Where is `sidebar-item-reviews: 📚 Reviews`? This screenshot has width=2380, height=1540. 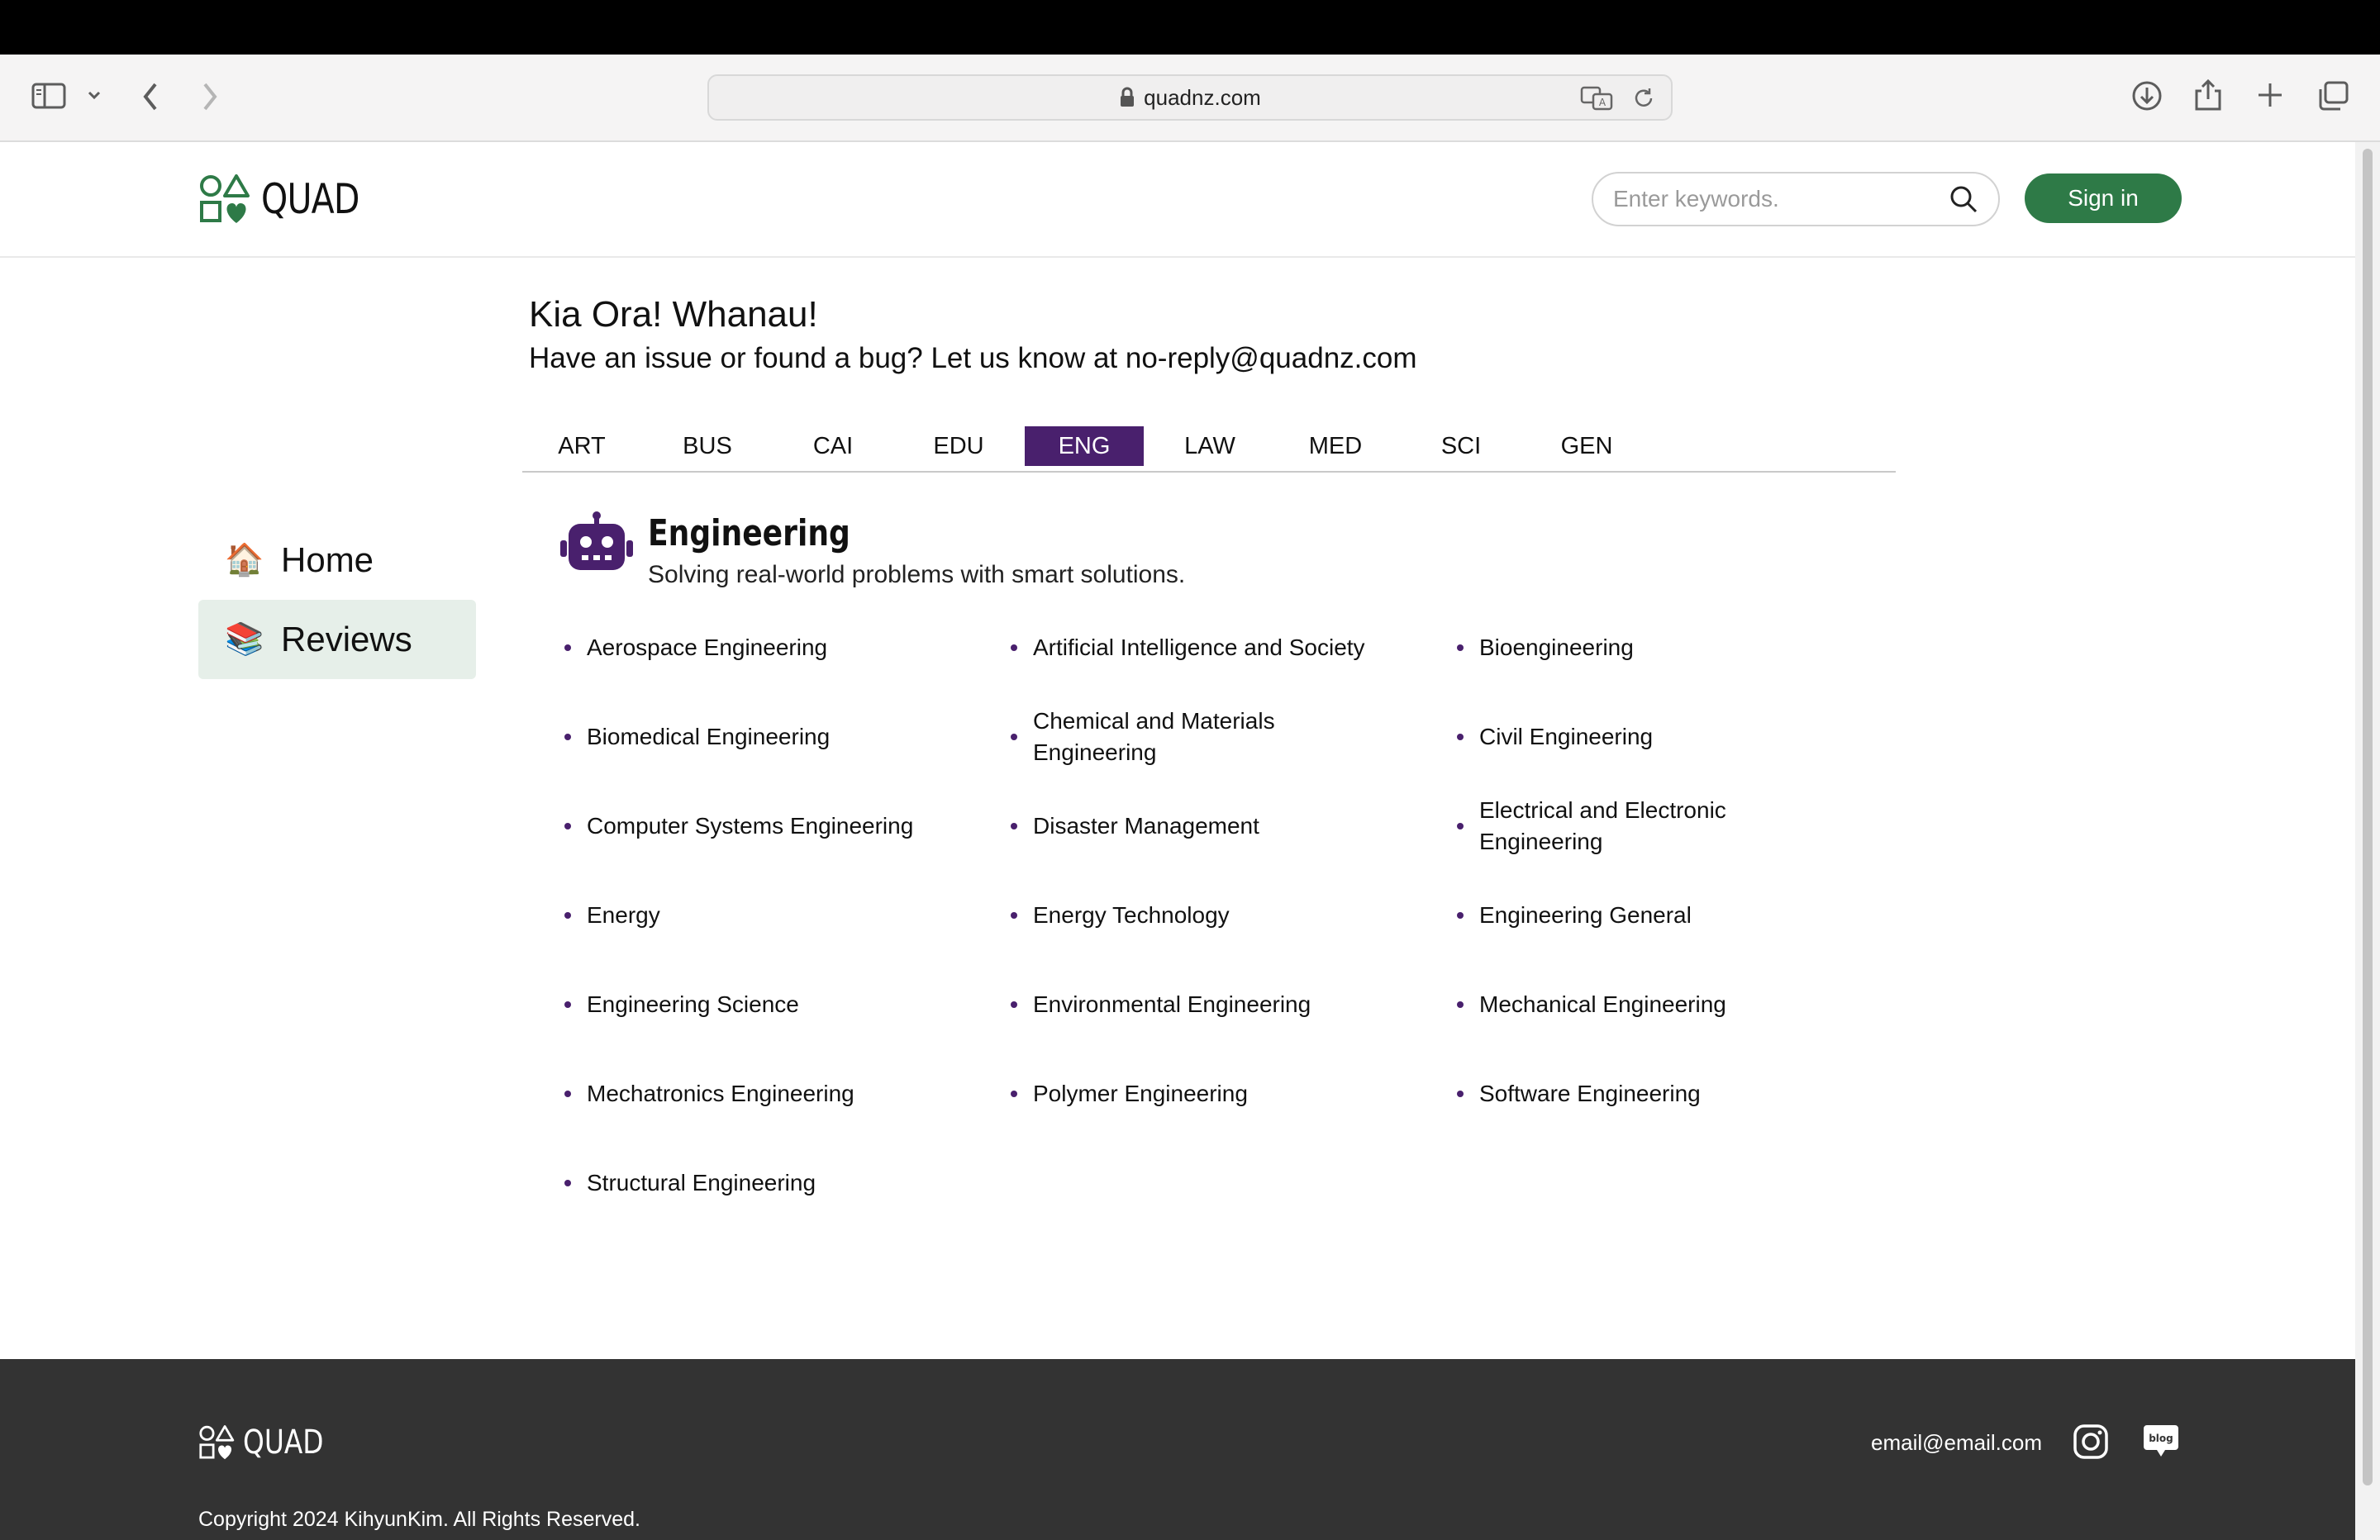
sidebar-item-reviews: 📚 Reviews is located at coordinates (337, 639).